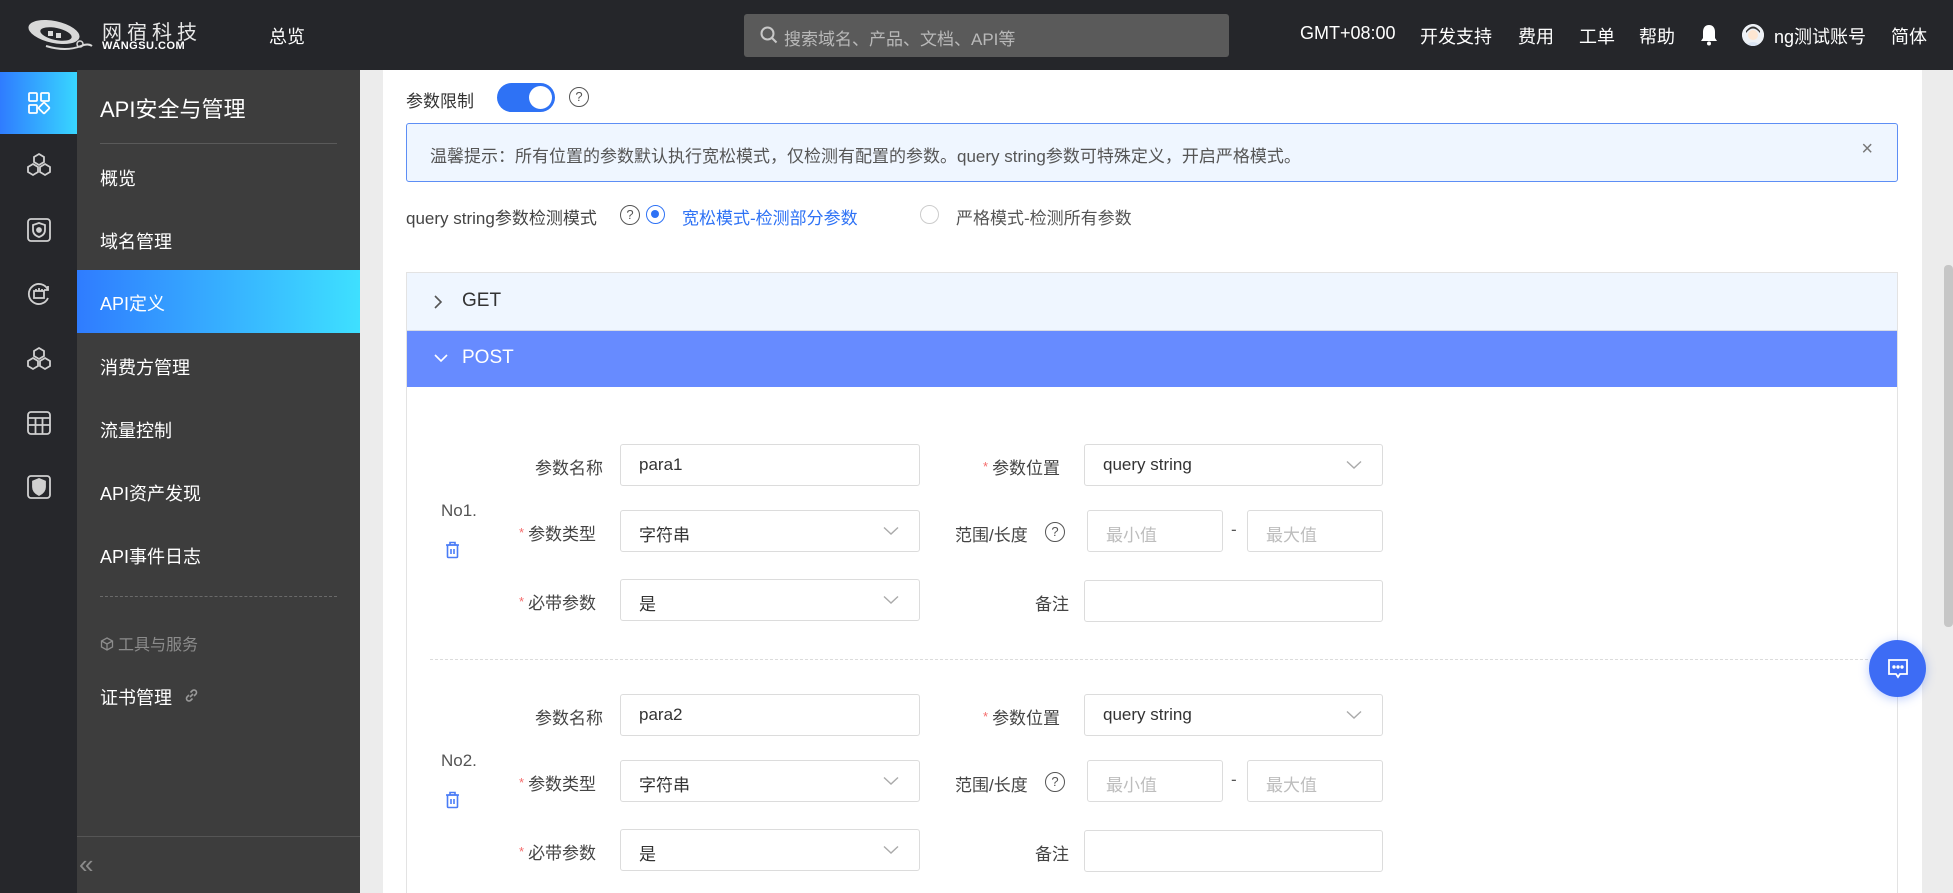 This screenshot has height=893, width=1953. What do you see at coordinates (1147, 714) in the screenshot?
I see `select-value: query string` at bounding box center [1147, 714].